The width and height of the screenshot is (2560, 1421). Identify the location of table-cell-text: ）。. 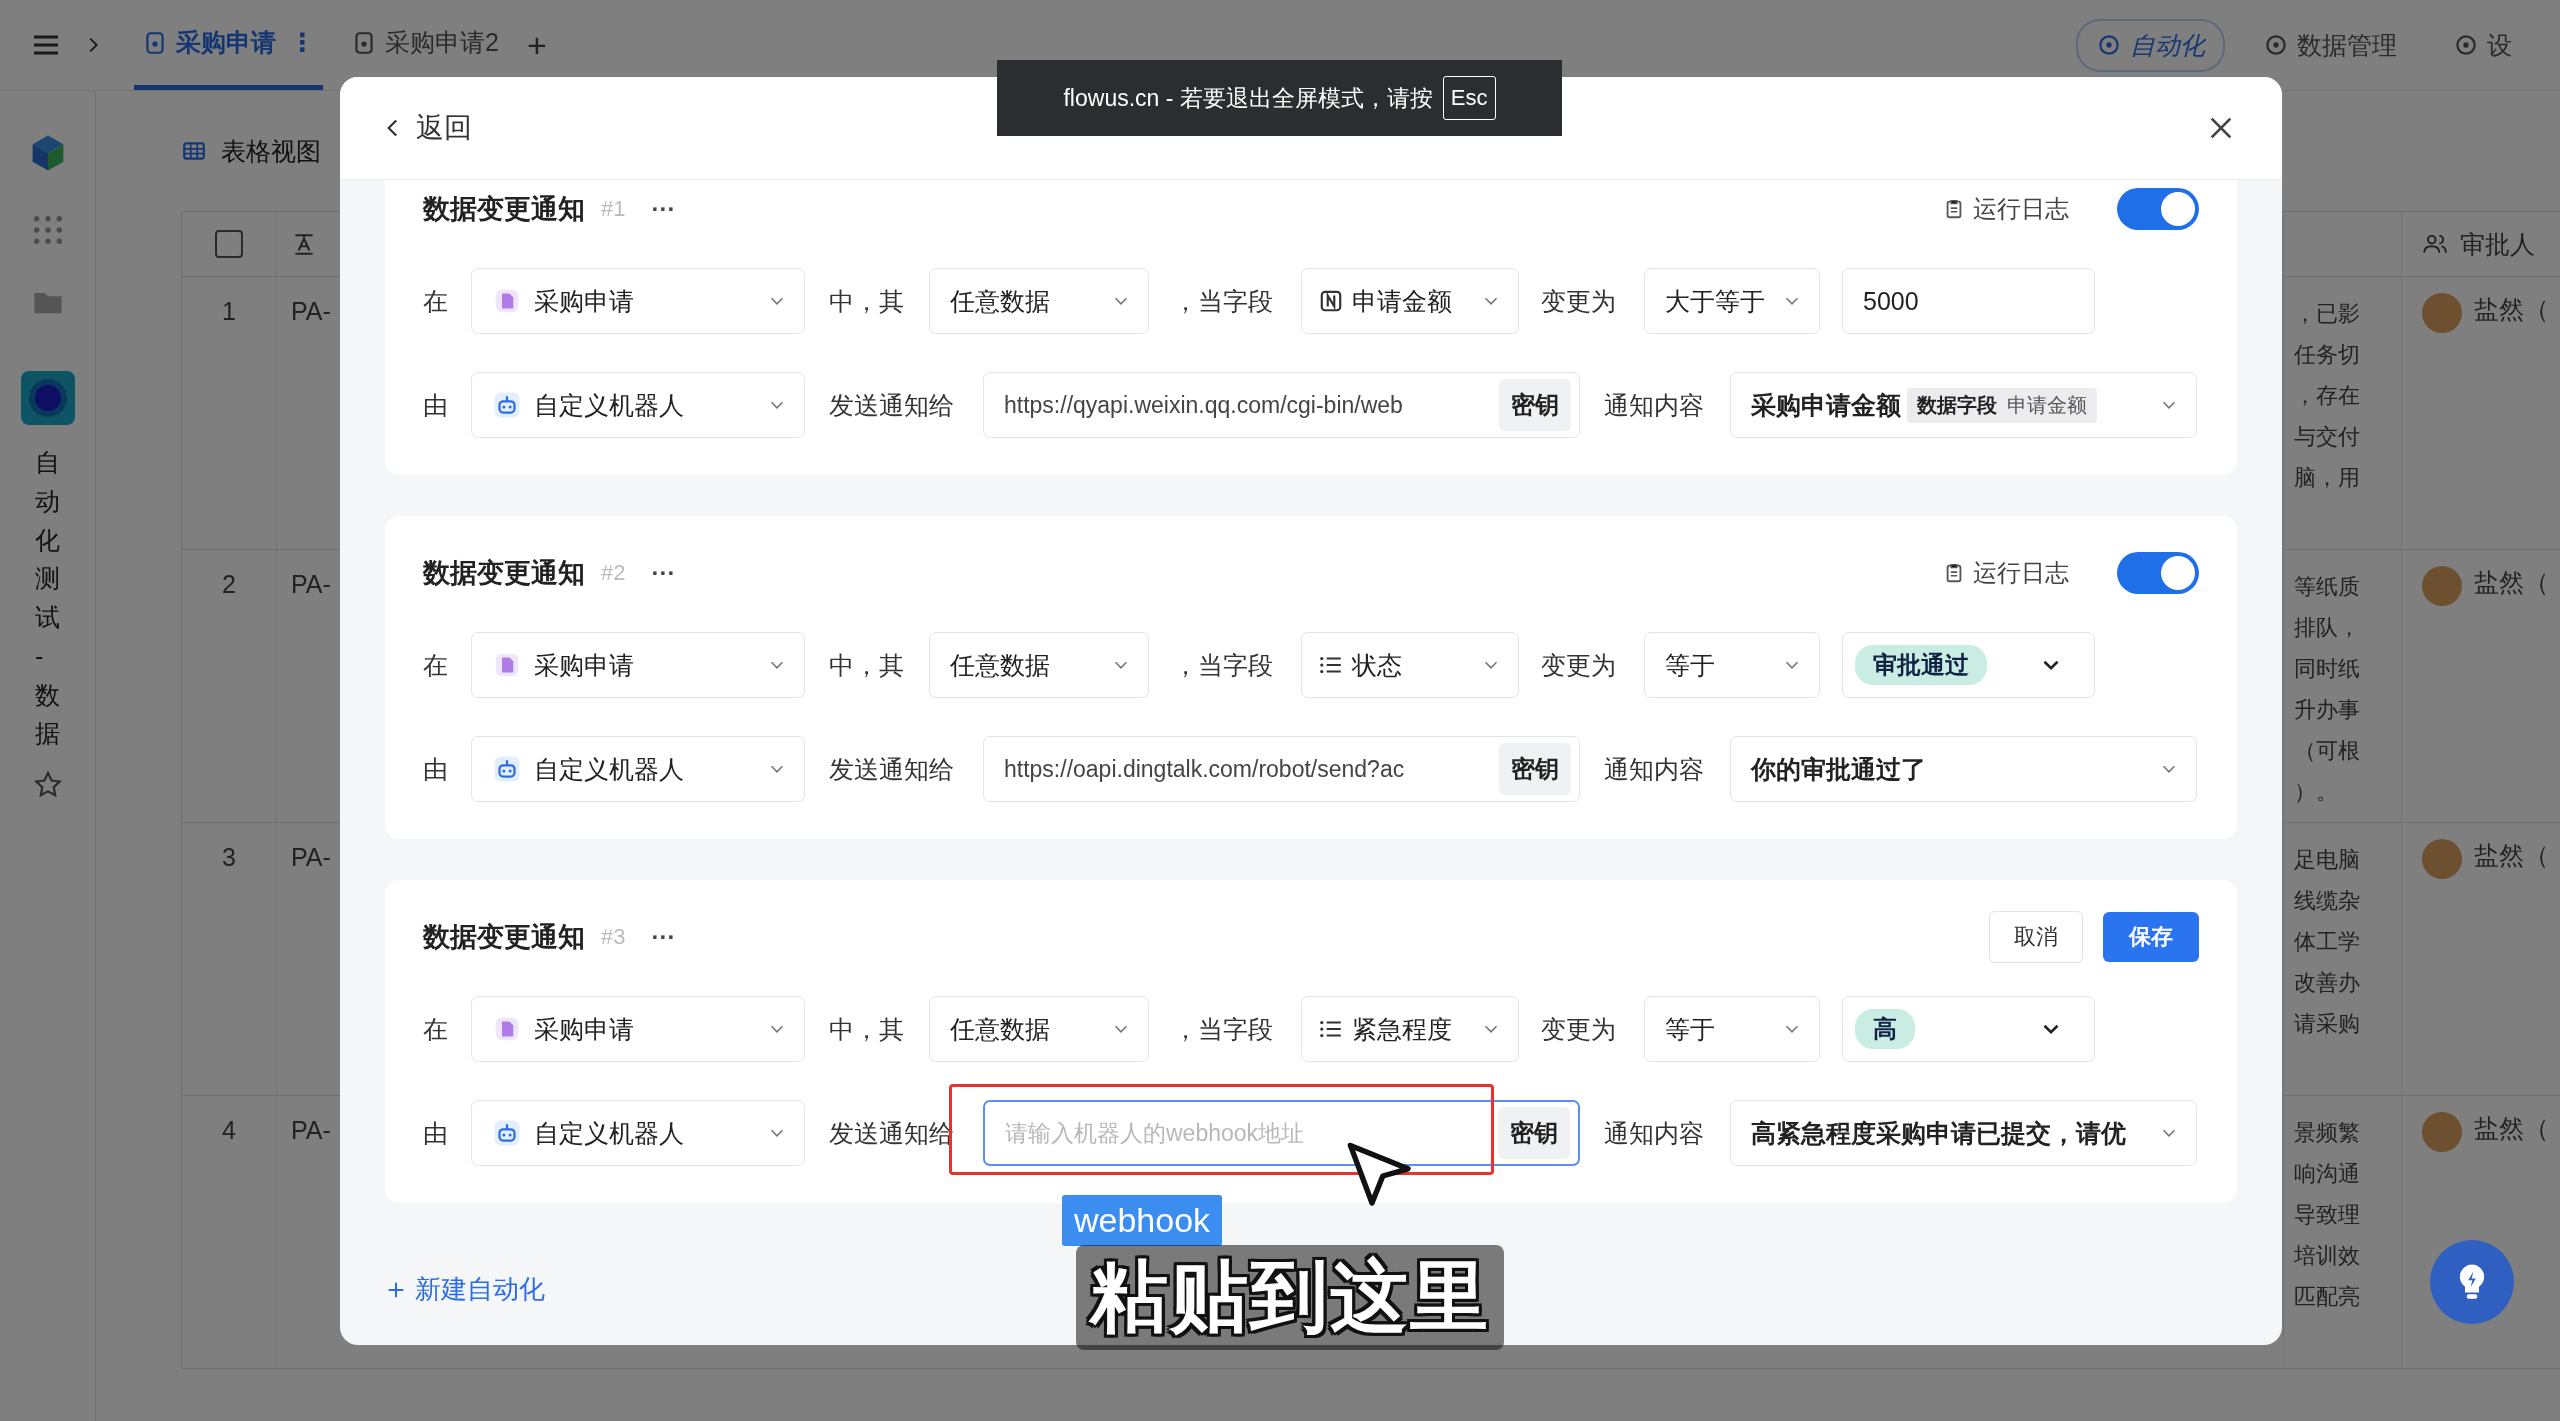
(2316, 792).